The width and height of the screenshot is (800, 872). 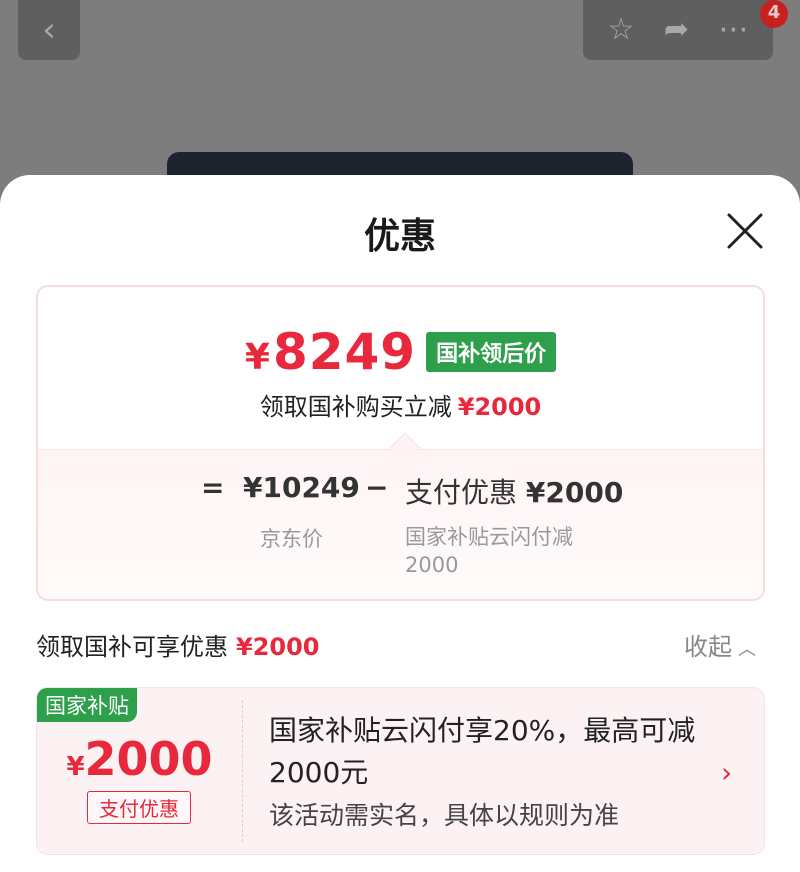 I want to click on coupon-type-label: 支付优惠, so click(x=139, y=807).